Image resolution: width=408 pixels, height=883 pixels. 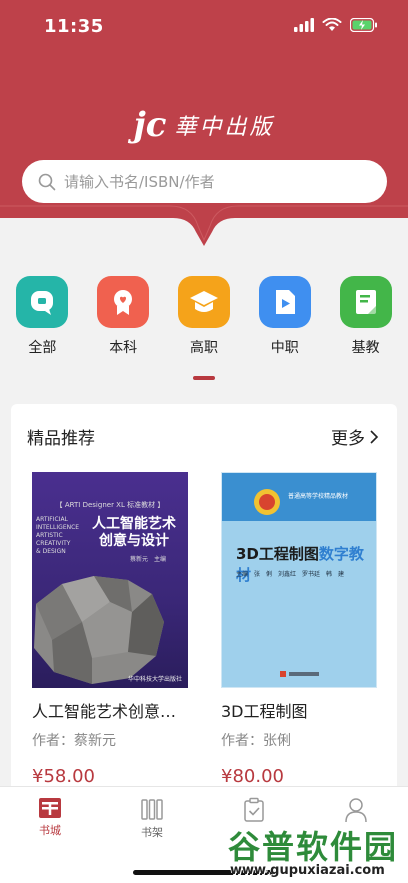 I want to click on cover-publisher: 华中科技大学出版社, so click(x=154, y=679).